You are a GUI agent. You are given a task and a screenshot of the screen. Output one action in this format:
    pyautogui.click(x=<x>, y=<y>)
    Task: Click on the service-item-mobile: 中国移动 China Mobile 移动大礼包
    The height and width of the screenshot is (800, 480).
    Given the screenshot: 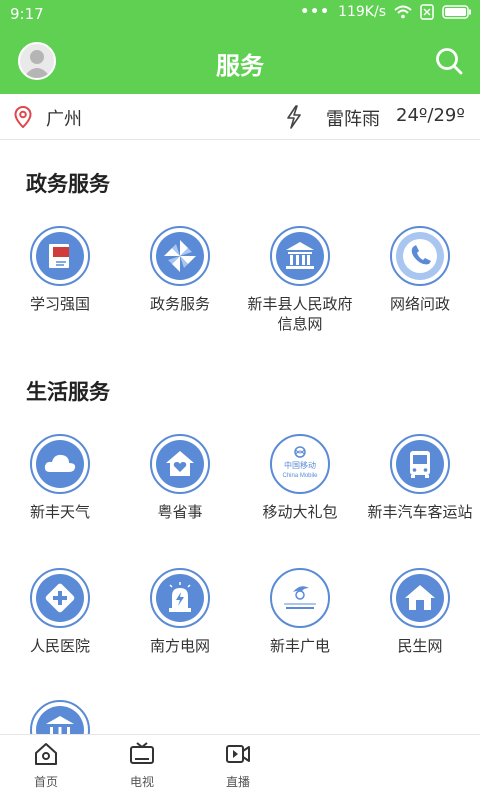 What is the action you would take?
    pyautogui.click(x=300, y=478)
    